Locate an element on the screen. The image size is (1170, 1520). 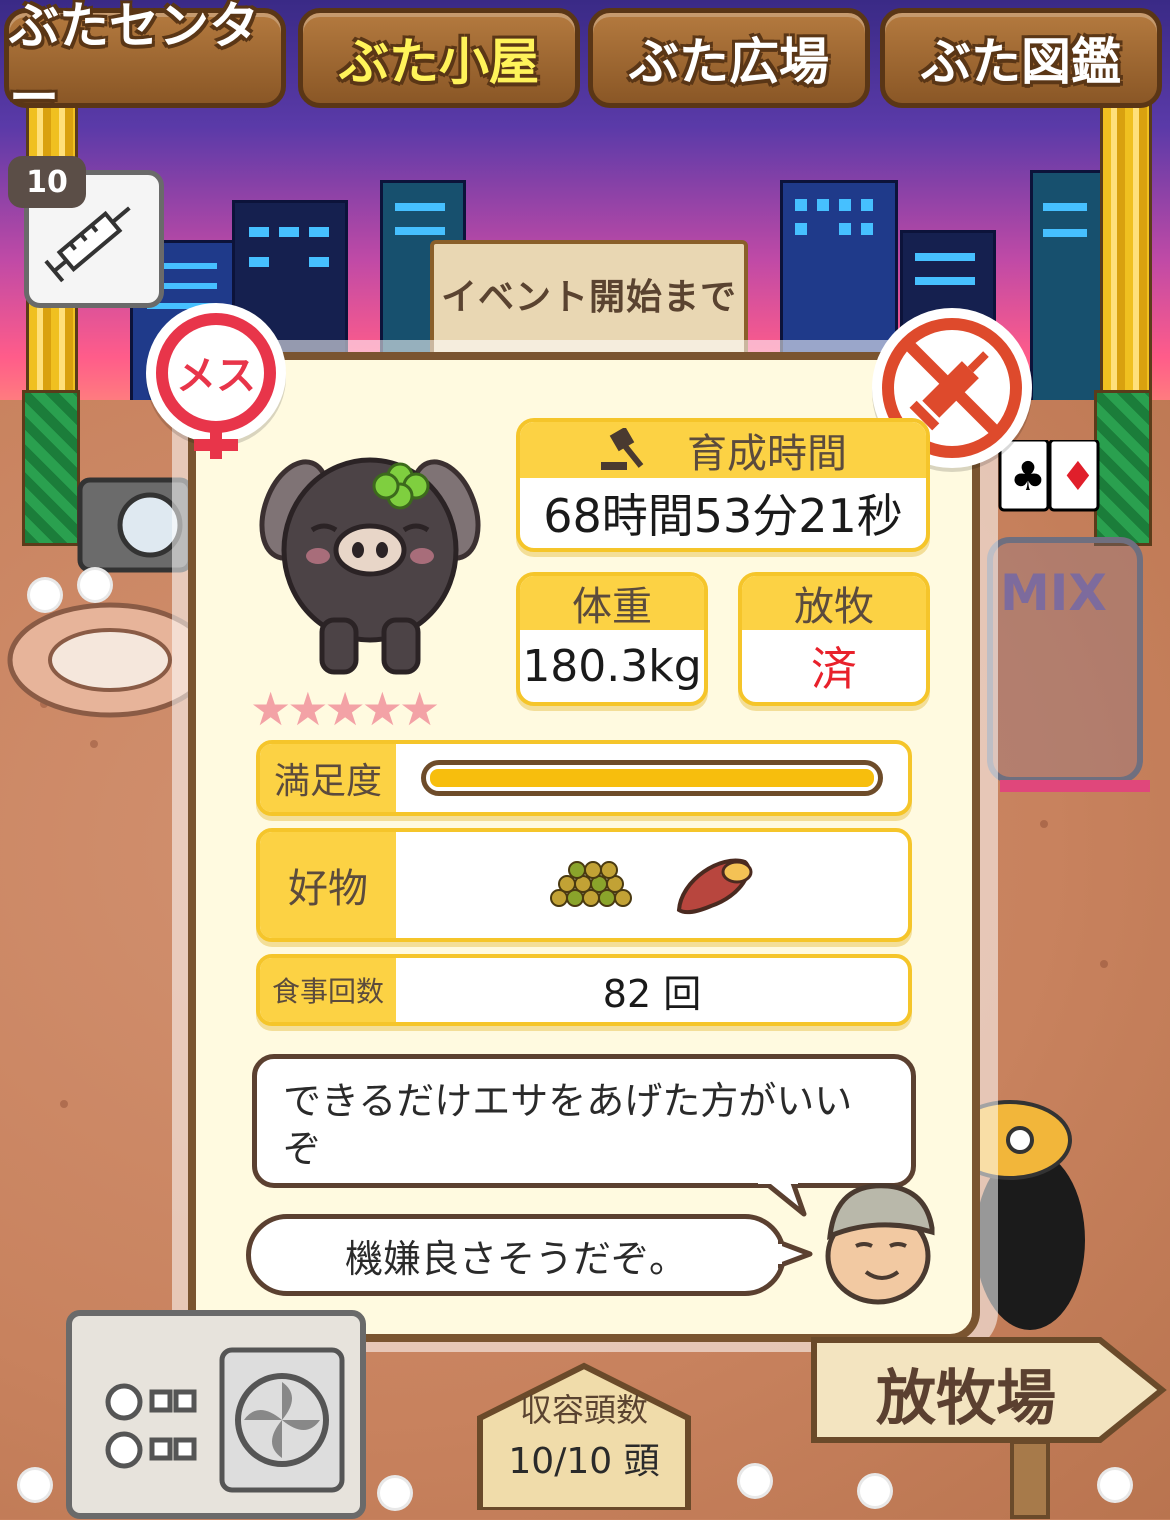
beans-icon is located at coordinates (591, 884).